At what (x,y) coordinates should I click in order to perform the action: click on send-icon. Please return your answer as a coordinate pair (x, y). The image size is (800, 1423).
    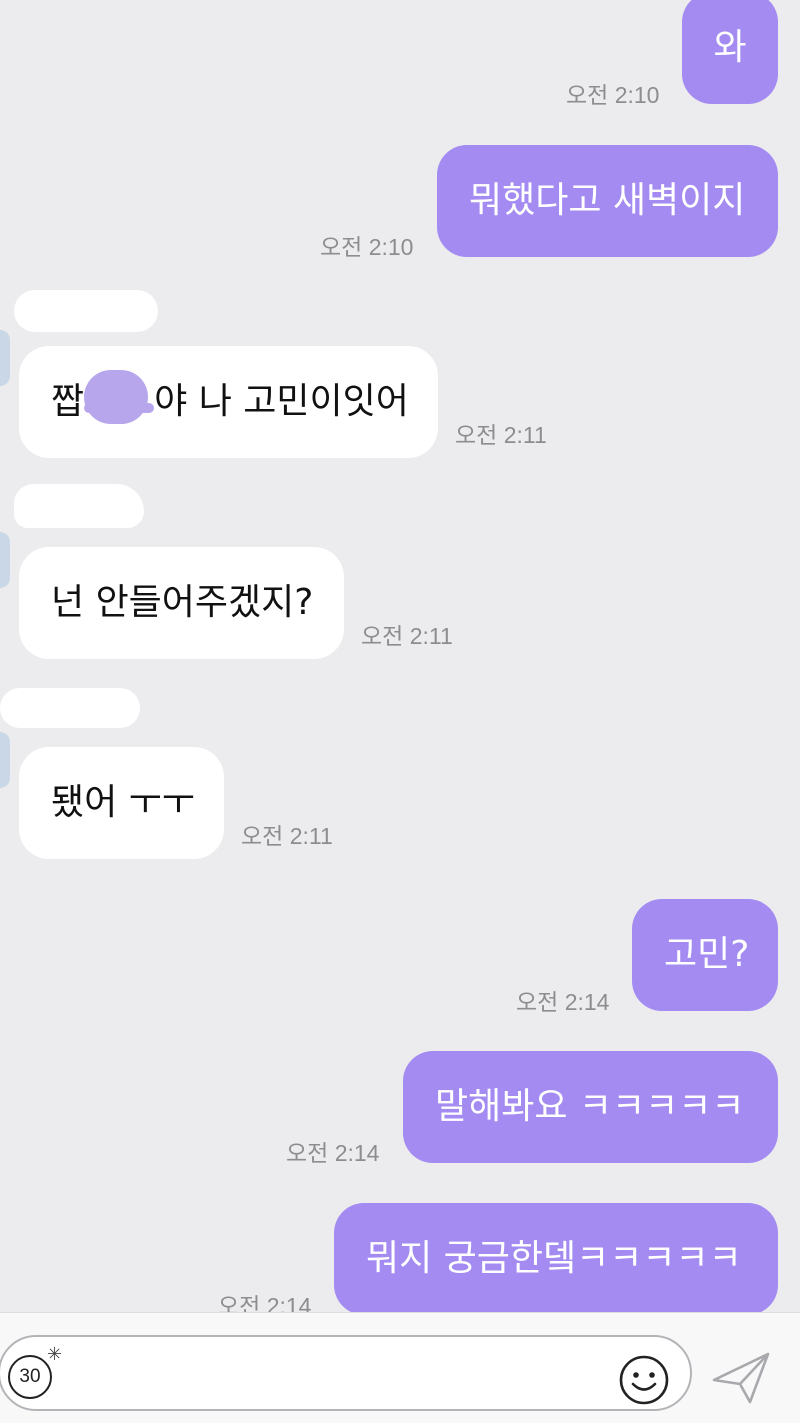
    Looking at the image, I should click on (742, 1378).